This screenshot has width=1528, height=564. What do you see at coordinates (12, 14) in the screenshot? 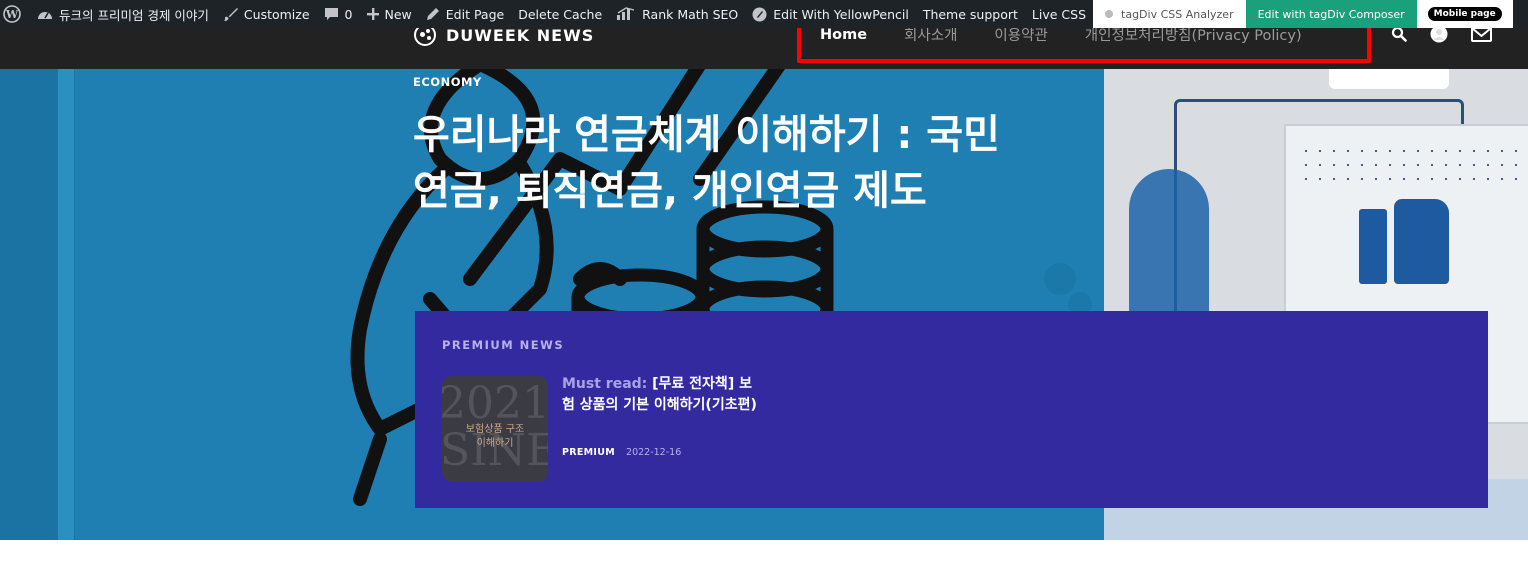
I see `svg-text: W` at bounding box center [12, 14].